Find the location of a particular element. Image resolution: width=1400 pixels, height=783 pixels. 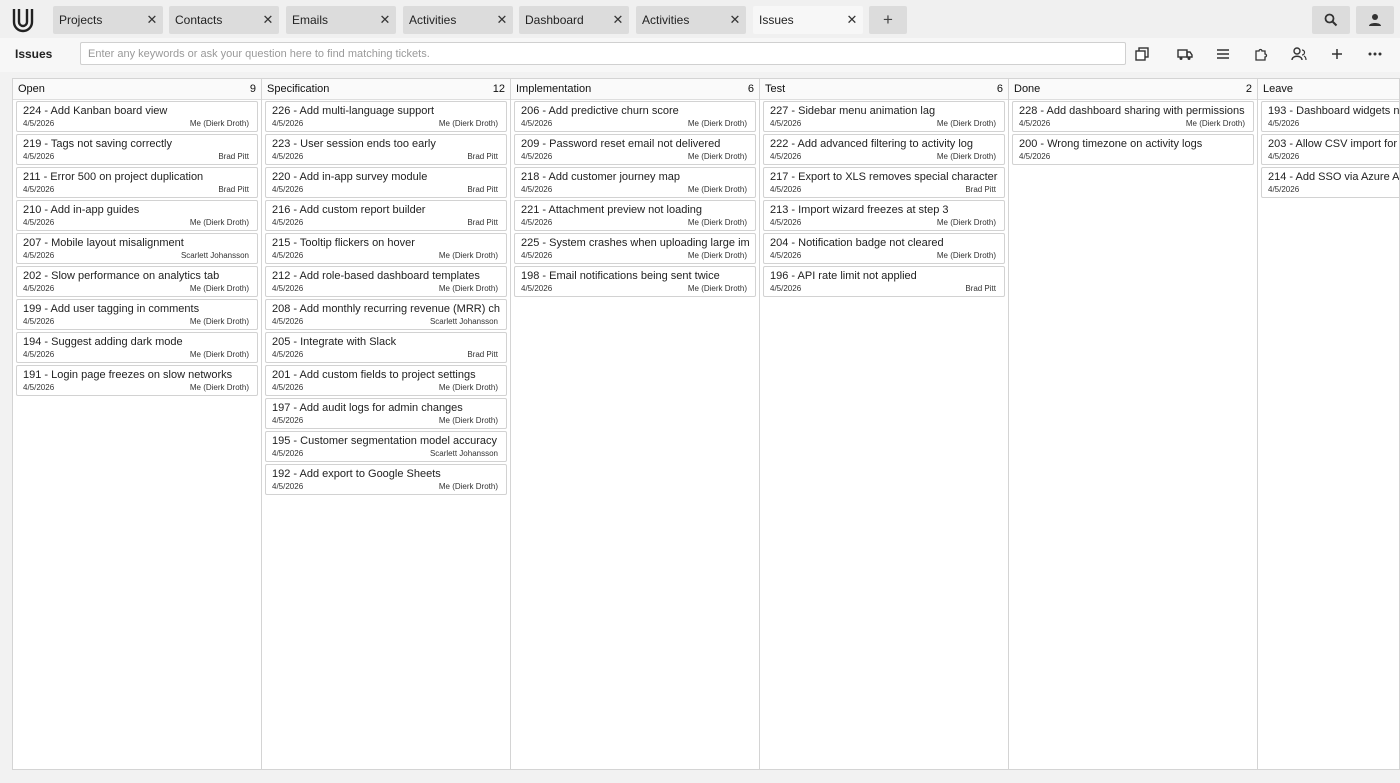

column-header: Test 6 is located at coordinates (884, 89).